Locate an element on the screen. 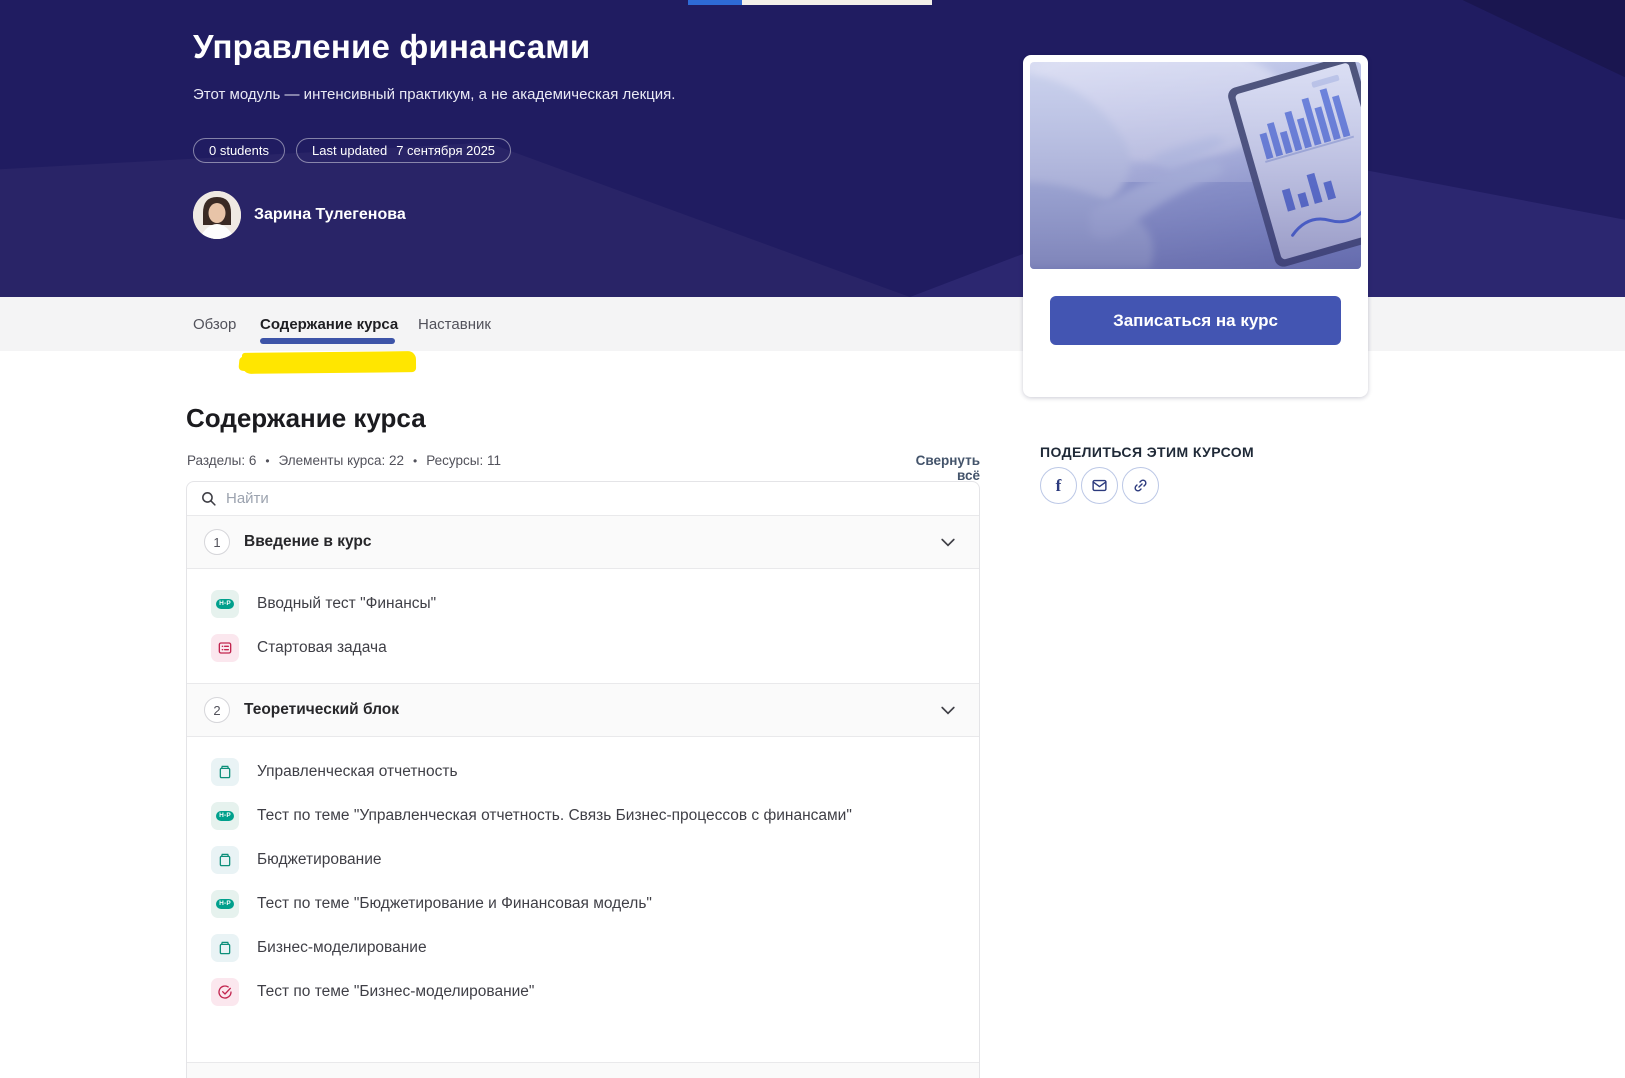 This screenshot has width=1625, height=1078. content-heading: Содержание курса is located at coordinates (306, 418).